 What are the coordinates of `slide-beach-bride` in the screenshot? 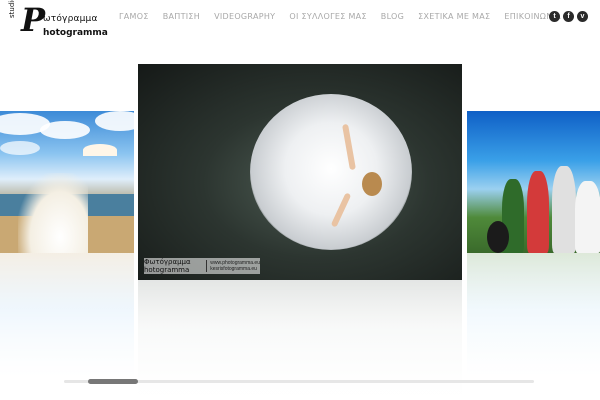 It's located at (67, 182).